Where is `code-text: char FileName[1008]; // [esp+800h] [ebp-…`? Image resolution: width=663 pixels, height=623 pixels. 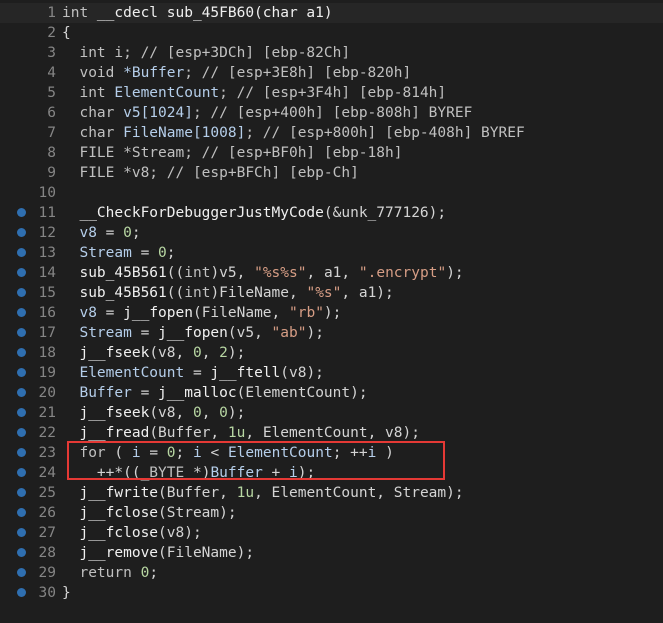
code-text: char FileName[1008]; // [esp+800h] [ebp-… is located at coordinates (293, 133).